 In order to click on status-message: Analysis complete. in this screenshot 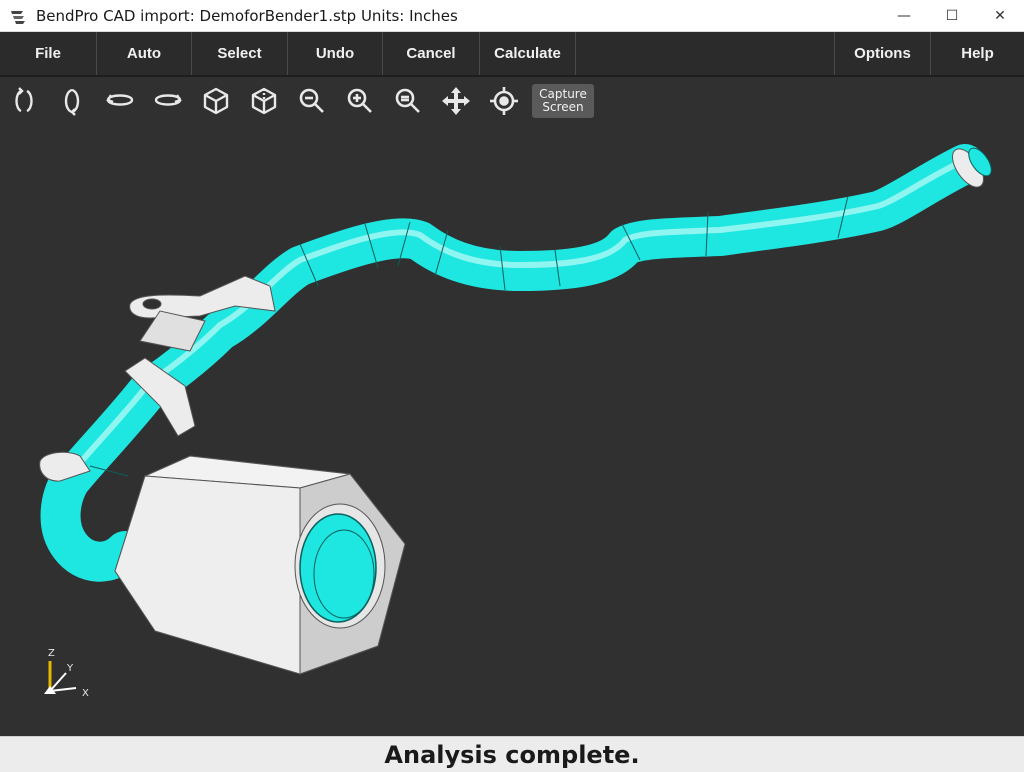, I will do `click(512, 754)`.